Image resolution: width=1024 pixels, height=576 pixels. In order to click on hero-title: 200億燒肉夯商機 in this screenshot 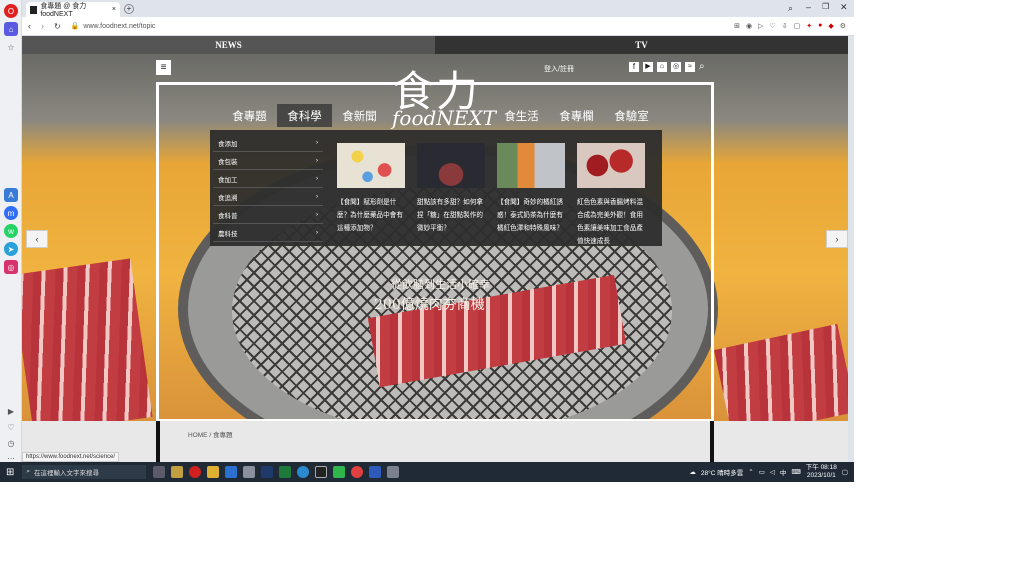, I will do `click(429, 304)`.